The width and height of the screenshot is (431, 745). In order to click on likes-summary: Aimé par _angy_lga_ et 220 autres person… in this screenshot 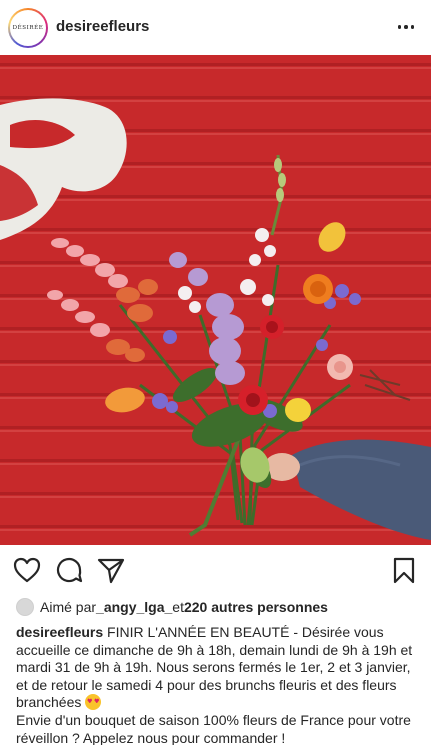, I will do `click(172, 607)`.